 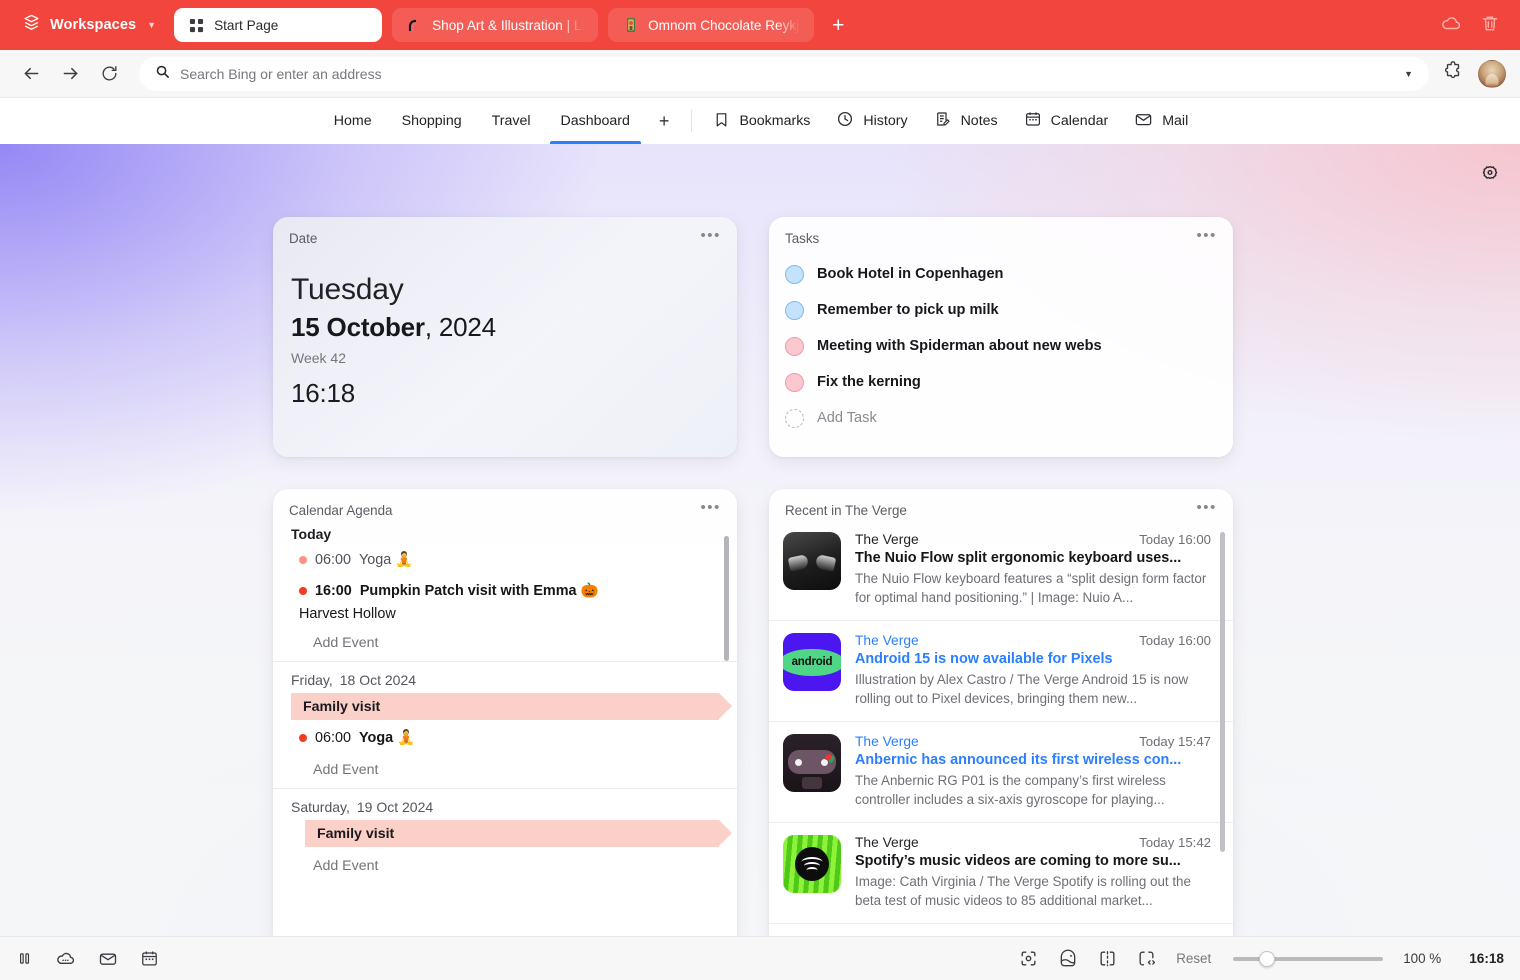 What do you see at coordinates (711, 25) in the screenshot?
I see `browser-tab-omnom-chocolate: Omnom Chocolate Reykjav` at bounding box center [711, 25].